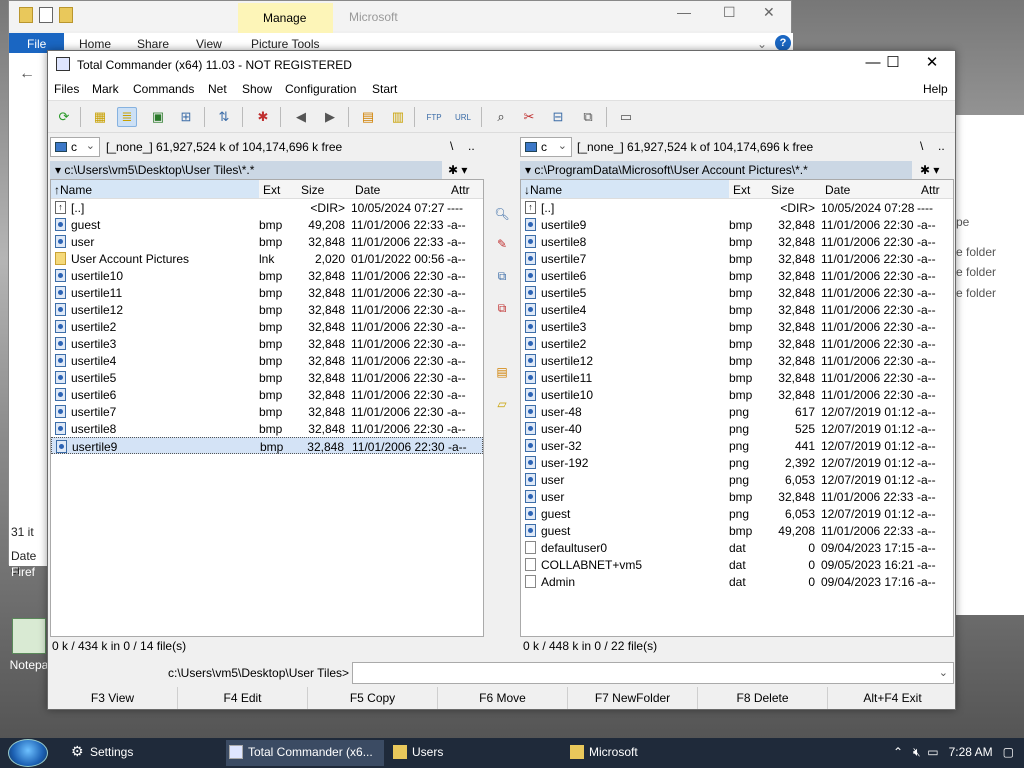  I want to click on file-row: guest png 6,053 12/07/2019 01:12 -a--, so click(737, 513).